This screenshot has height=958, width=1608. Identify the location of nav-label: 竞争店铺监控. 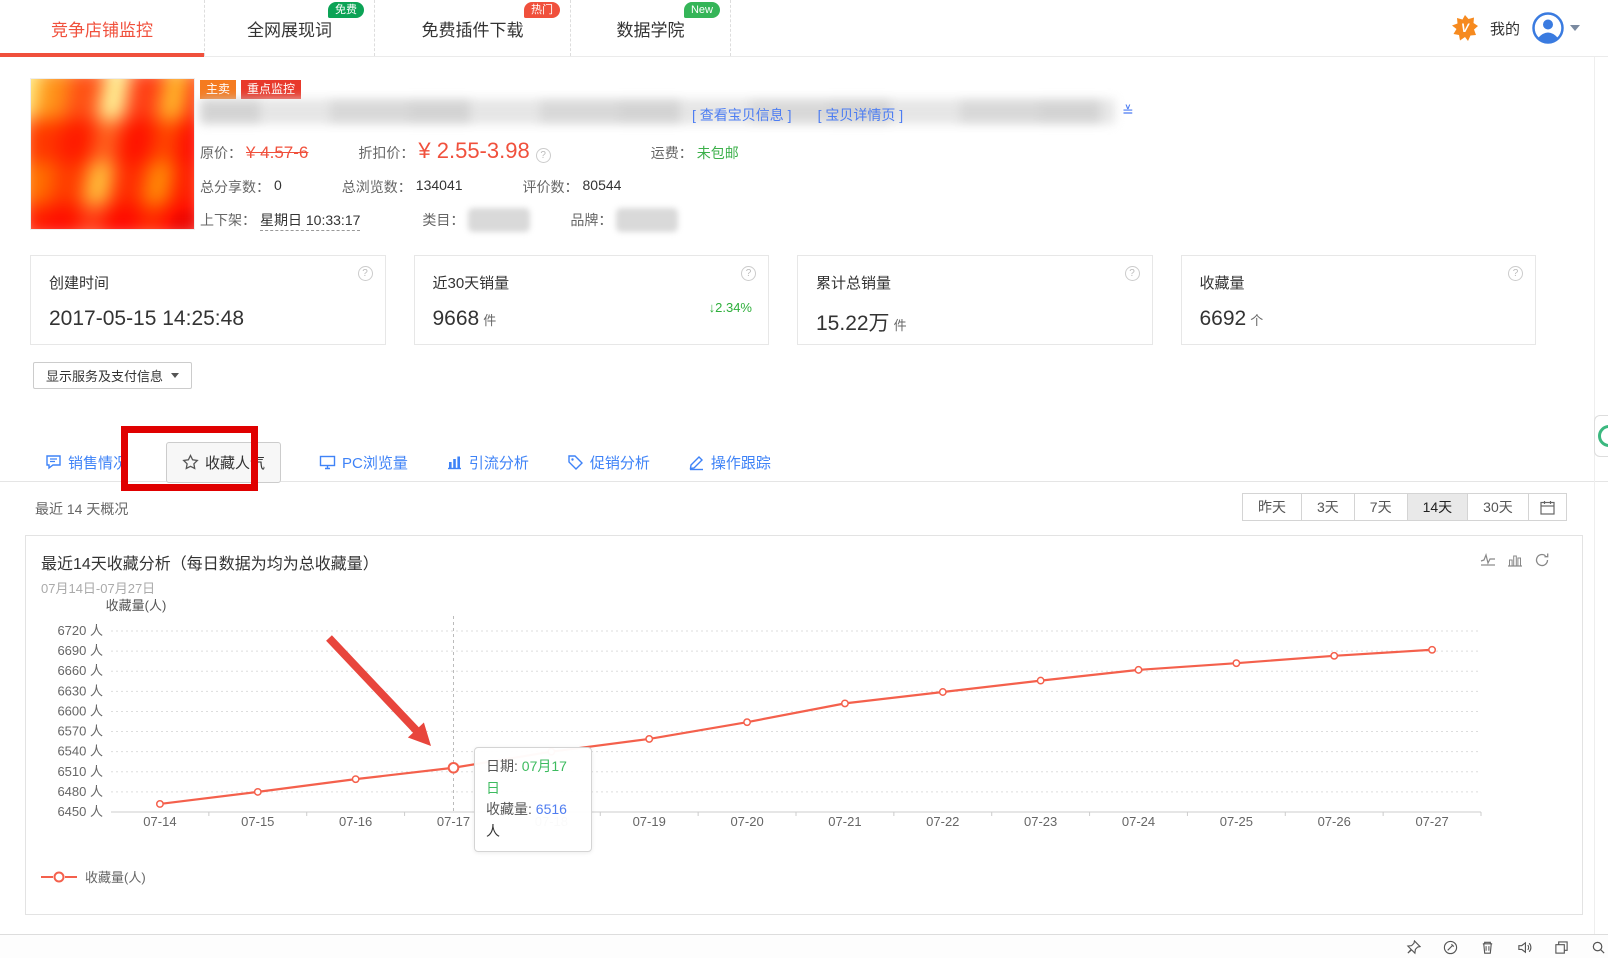
(102, 30).